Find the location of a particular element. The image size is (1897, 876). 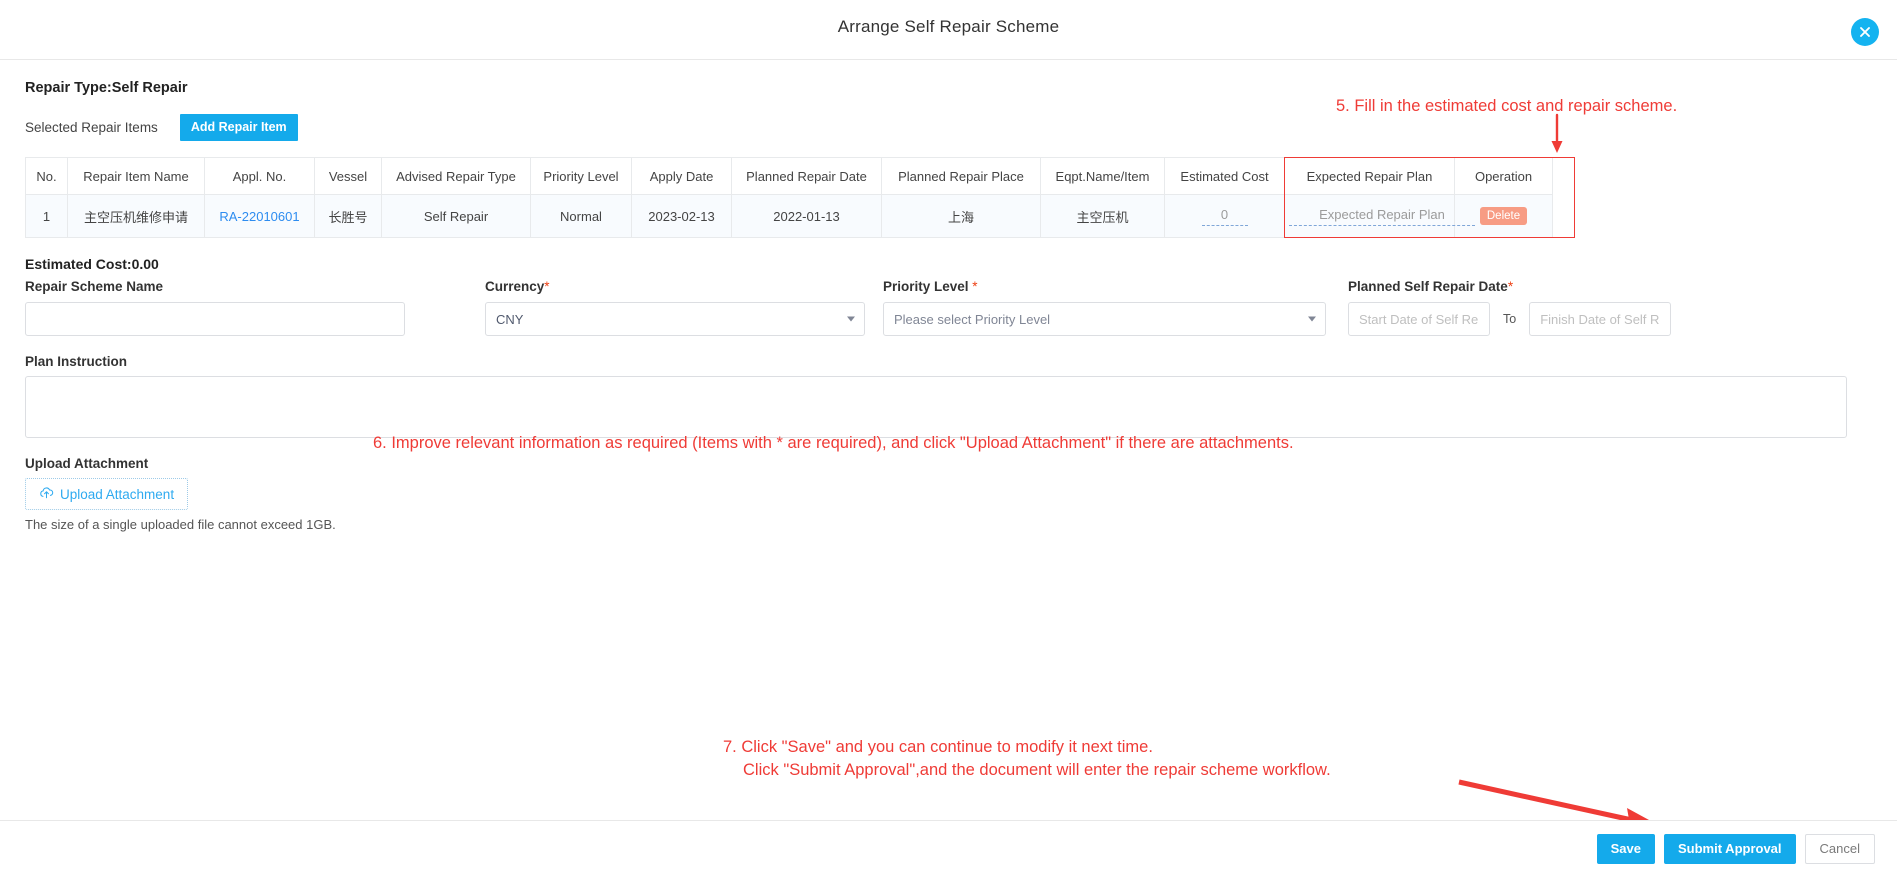

field-repair-scheme-name: Repair Scheme Name is located at coordinates (215, 307).